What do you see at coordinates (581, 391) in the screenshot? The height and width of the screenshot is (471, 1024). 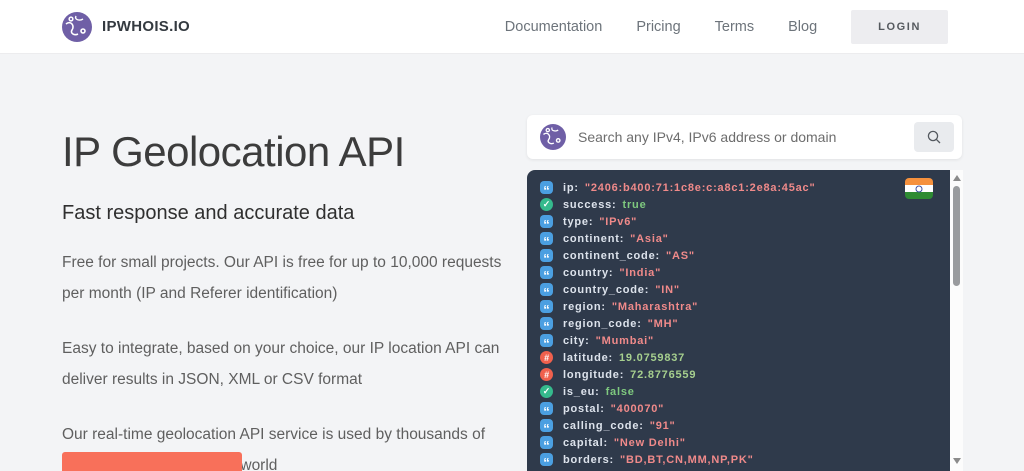 I see `result-key: is_eu:` at bounding box center [581, 391].